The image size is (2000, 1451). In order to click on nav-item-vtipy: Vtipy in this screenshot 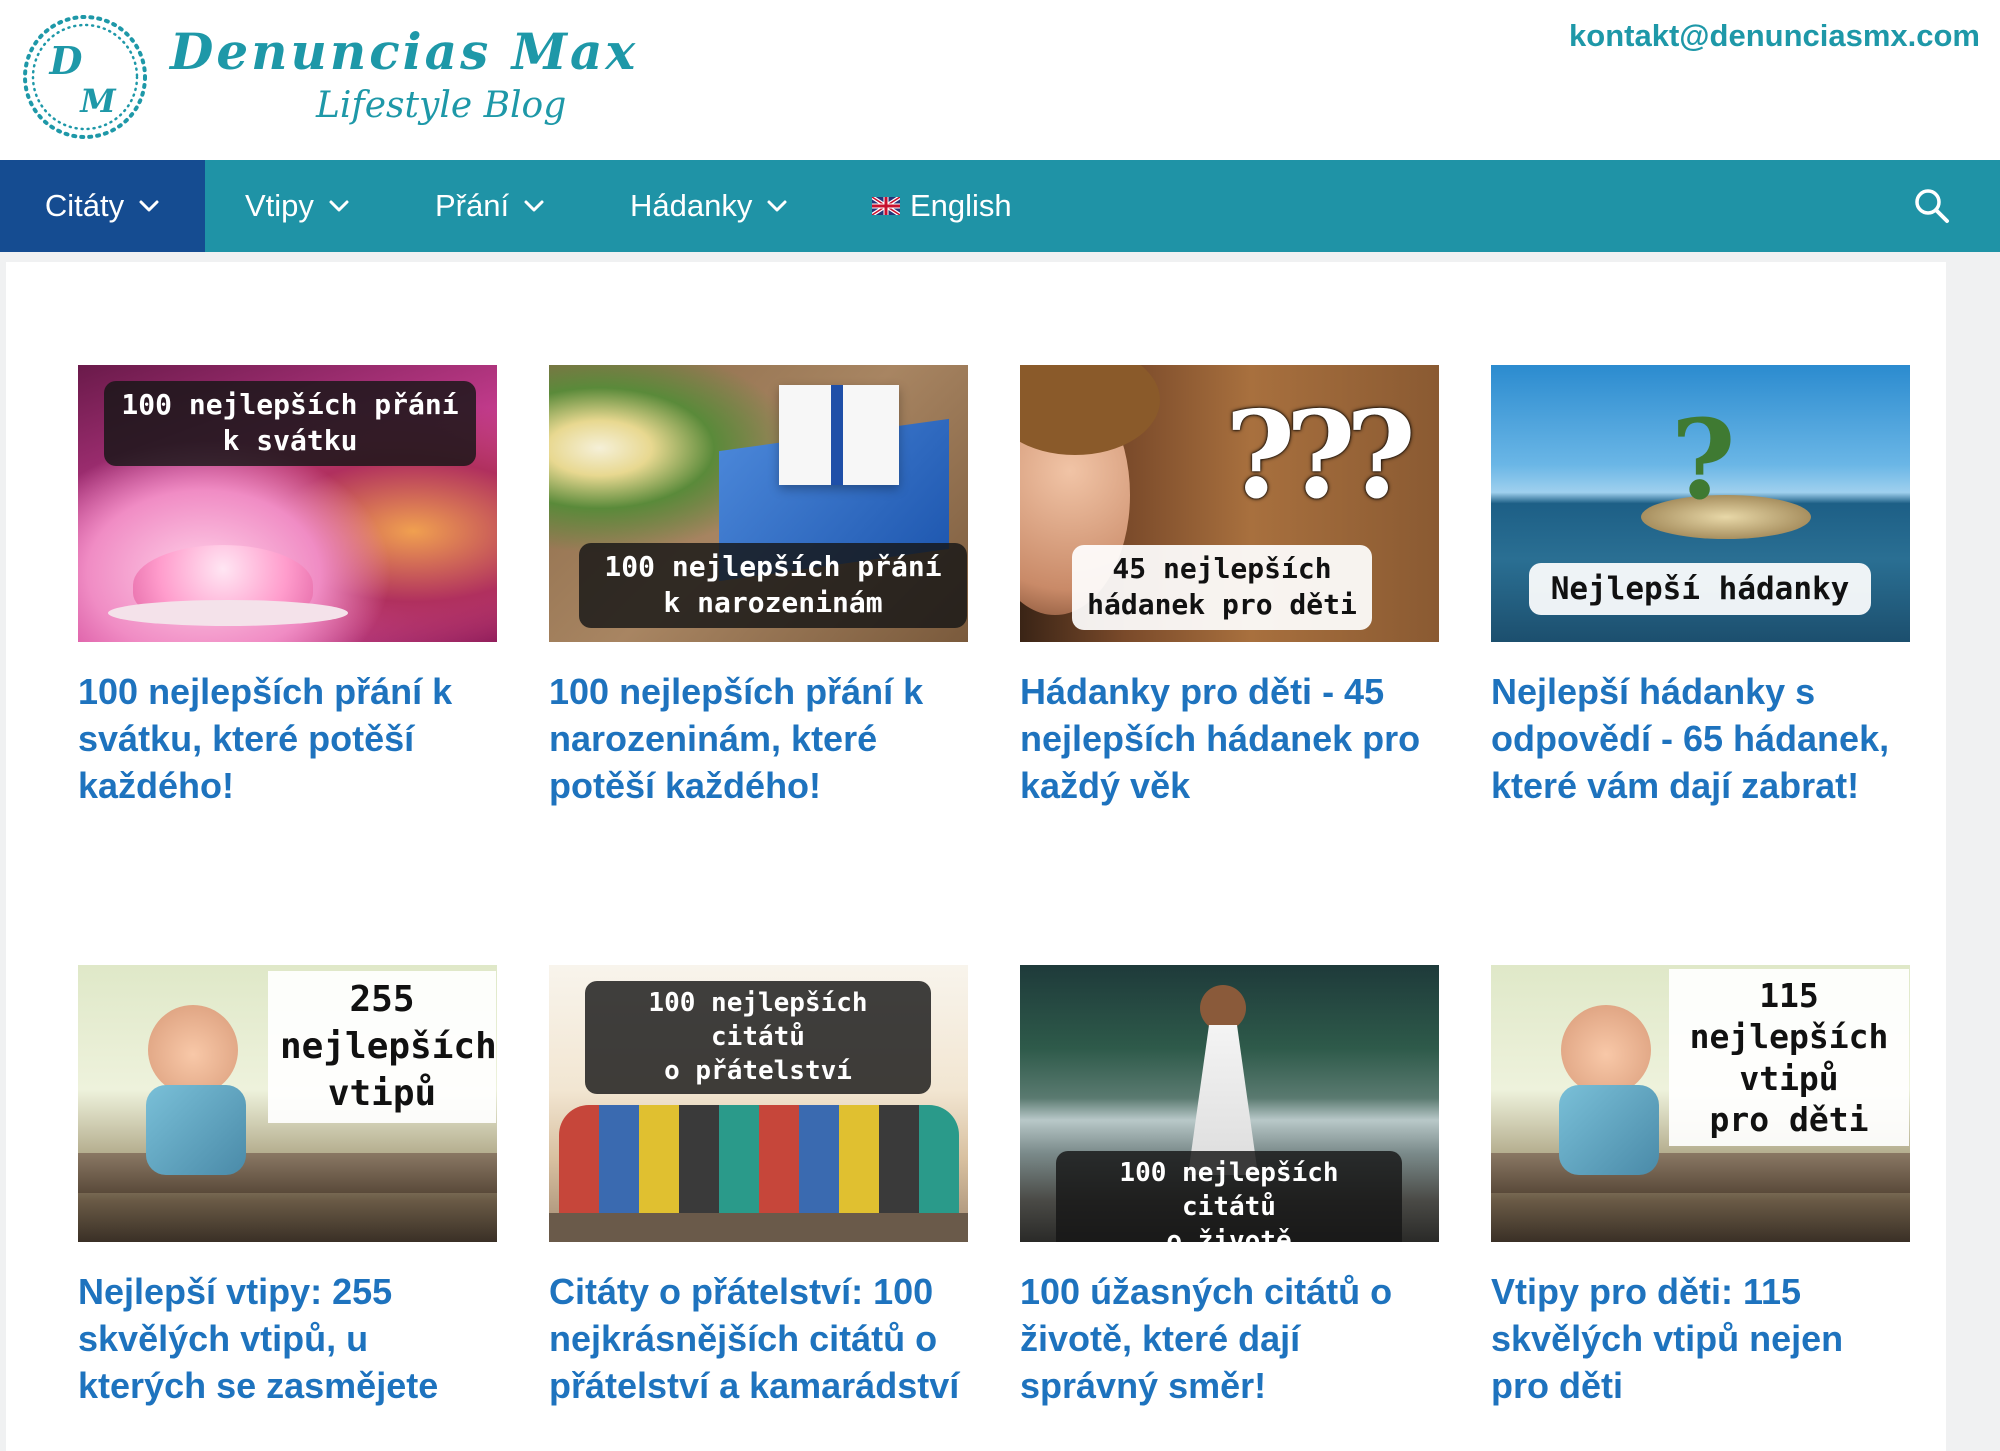, I will do `click(297, 206)`.